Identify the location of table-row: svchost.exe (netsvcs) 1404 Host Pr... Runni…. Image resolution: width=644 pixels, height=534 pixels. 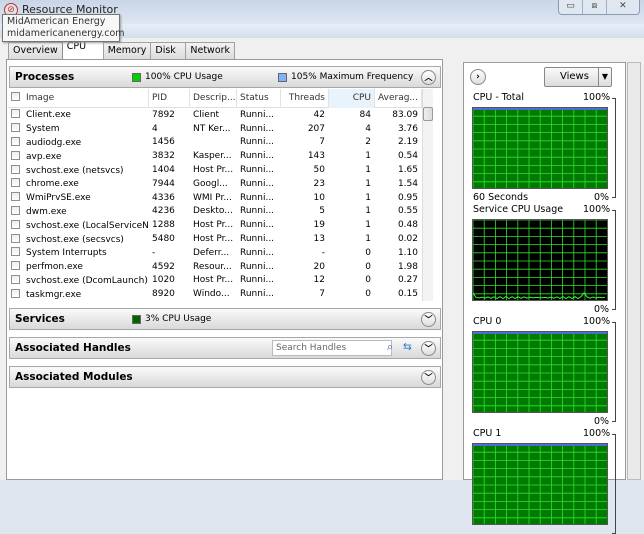
(220, 170).